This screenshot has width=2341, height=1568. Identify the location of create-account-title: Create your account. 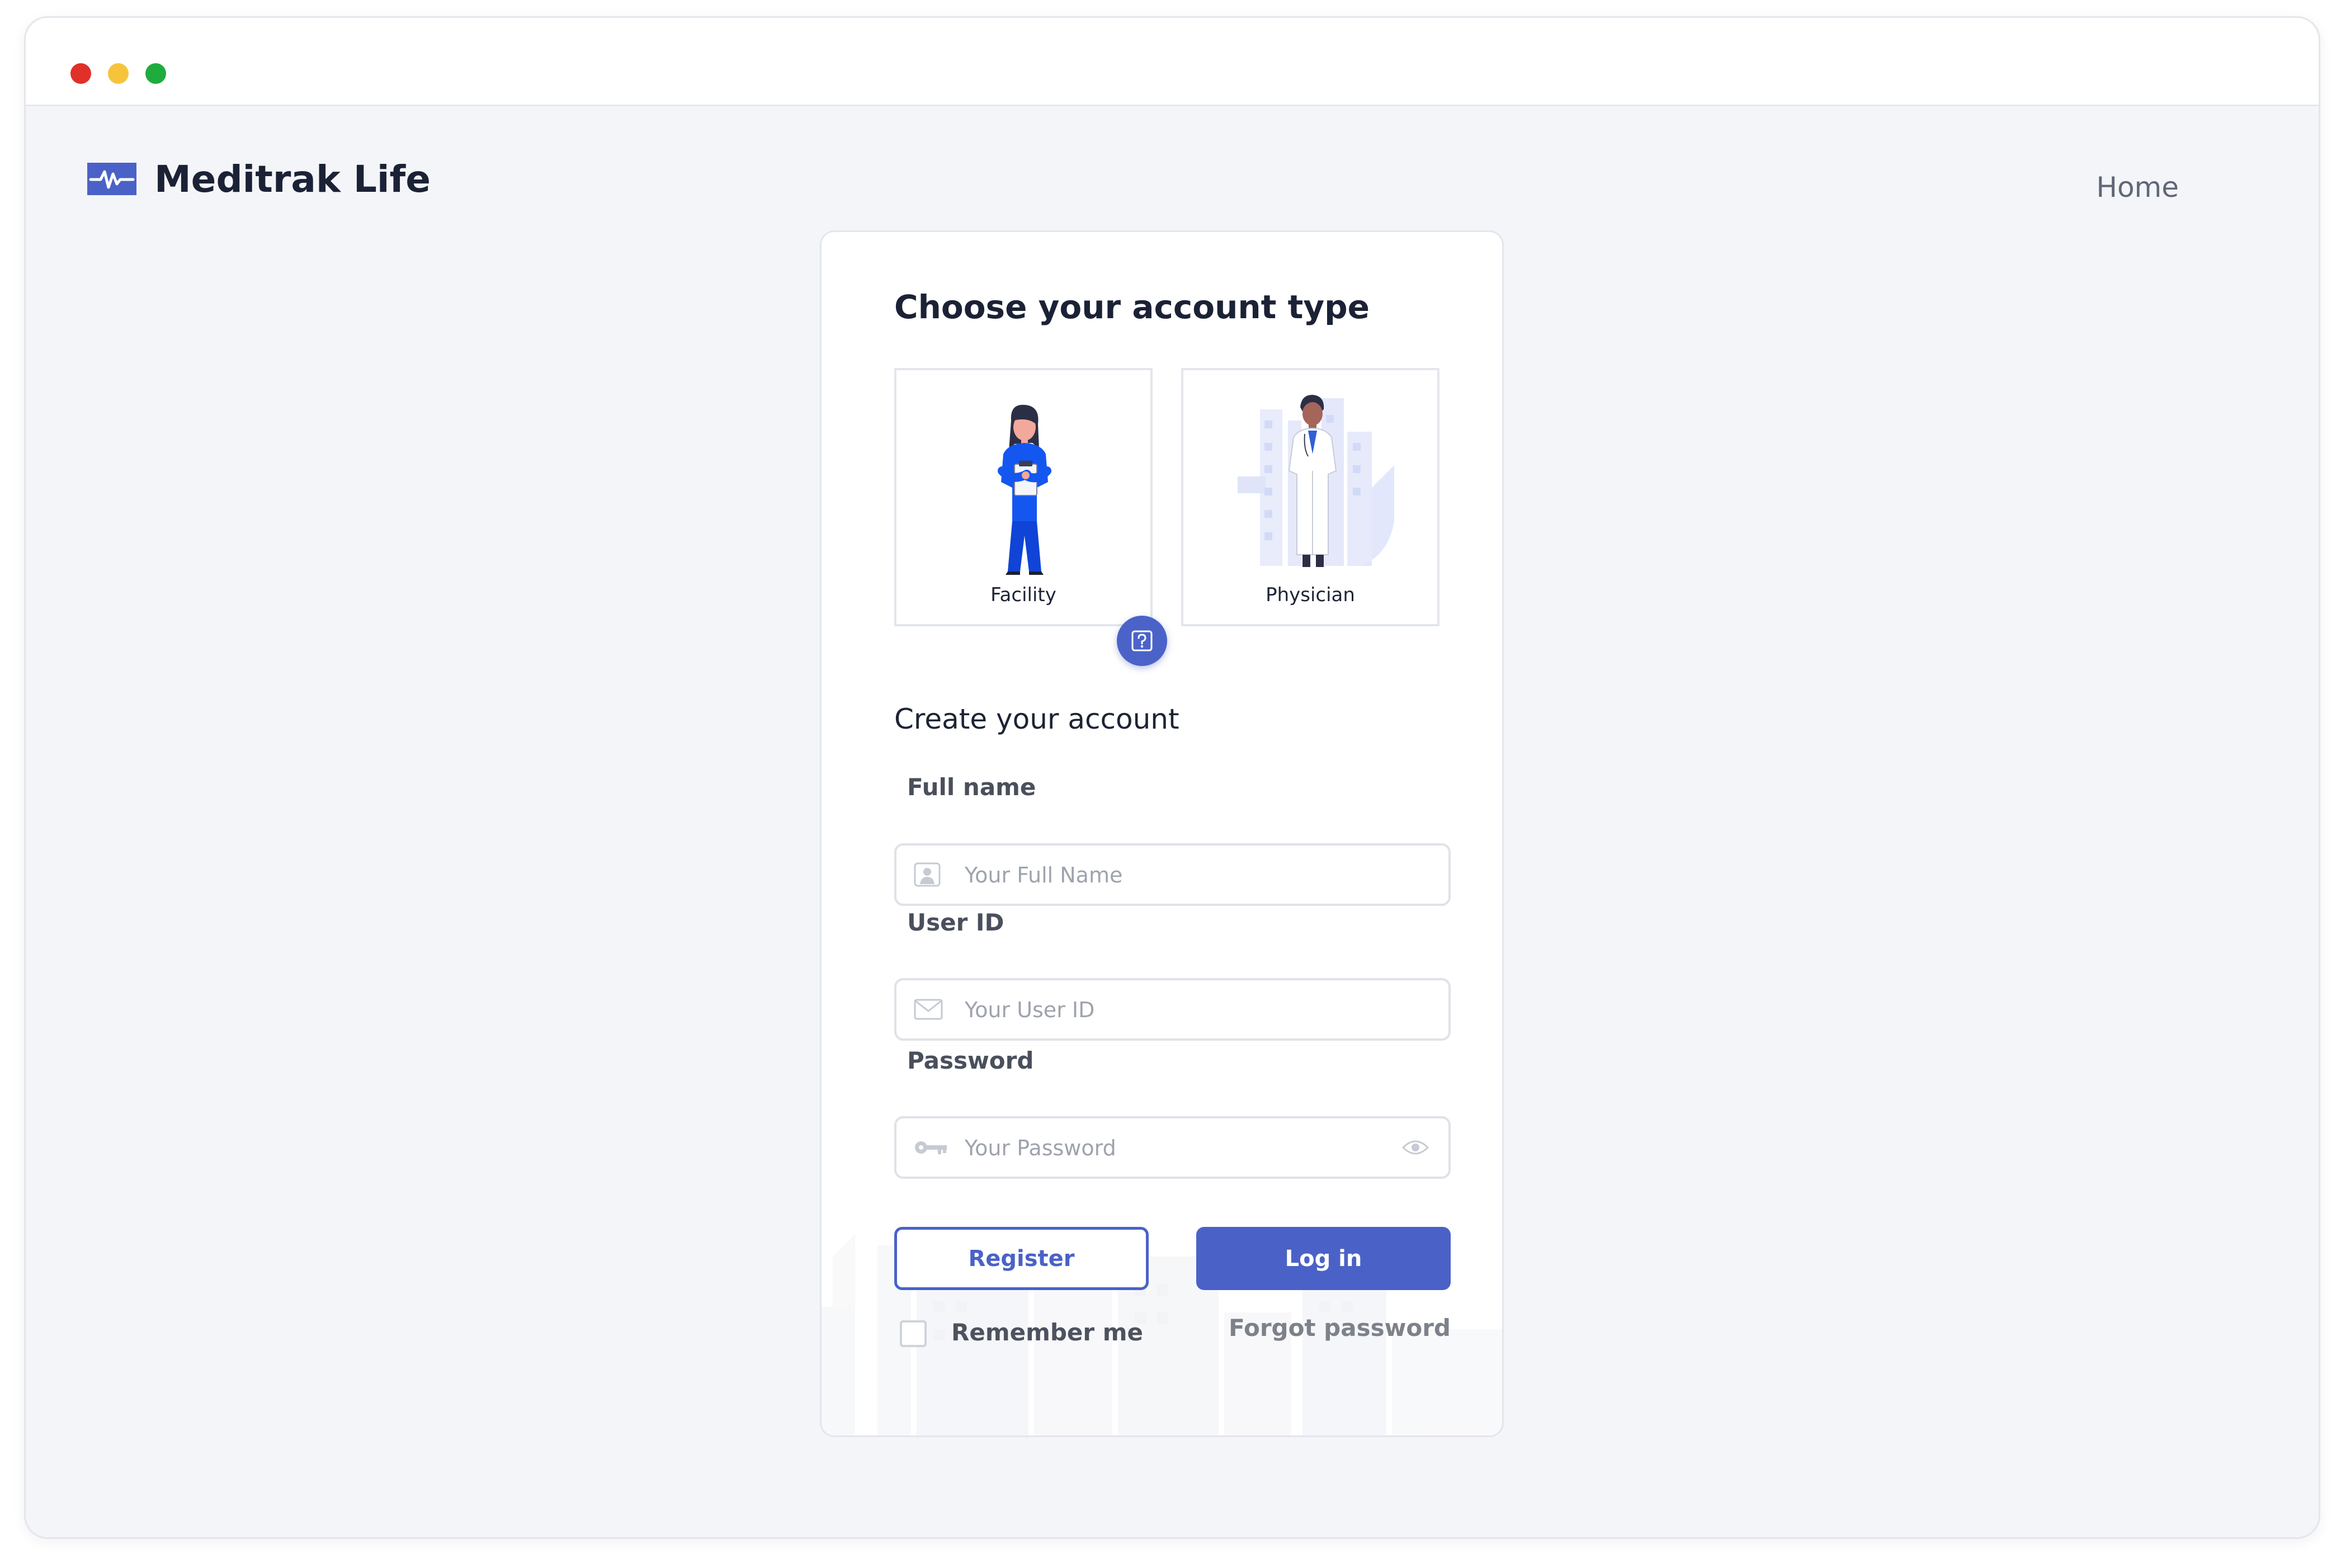
(1036, 719).